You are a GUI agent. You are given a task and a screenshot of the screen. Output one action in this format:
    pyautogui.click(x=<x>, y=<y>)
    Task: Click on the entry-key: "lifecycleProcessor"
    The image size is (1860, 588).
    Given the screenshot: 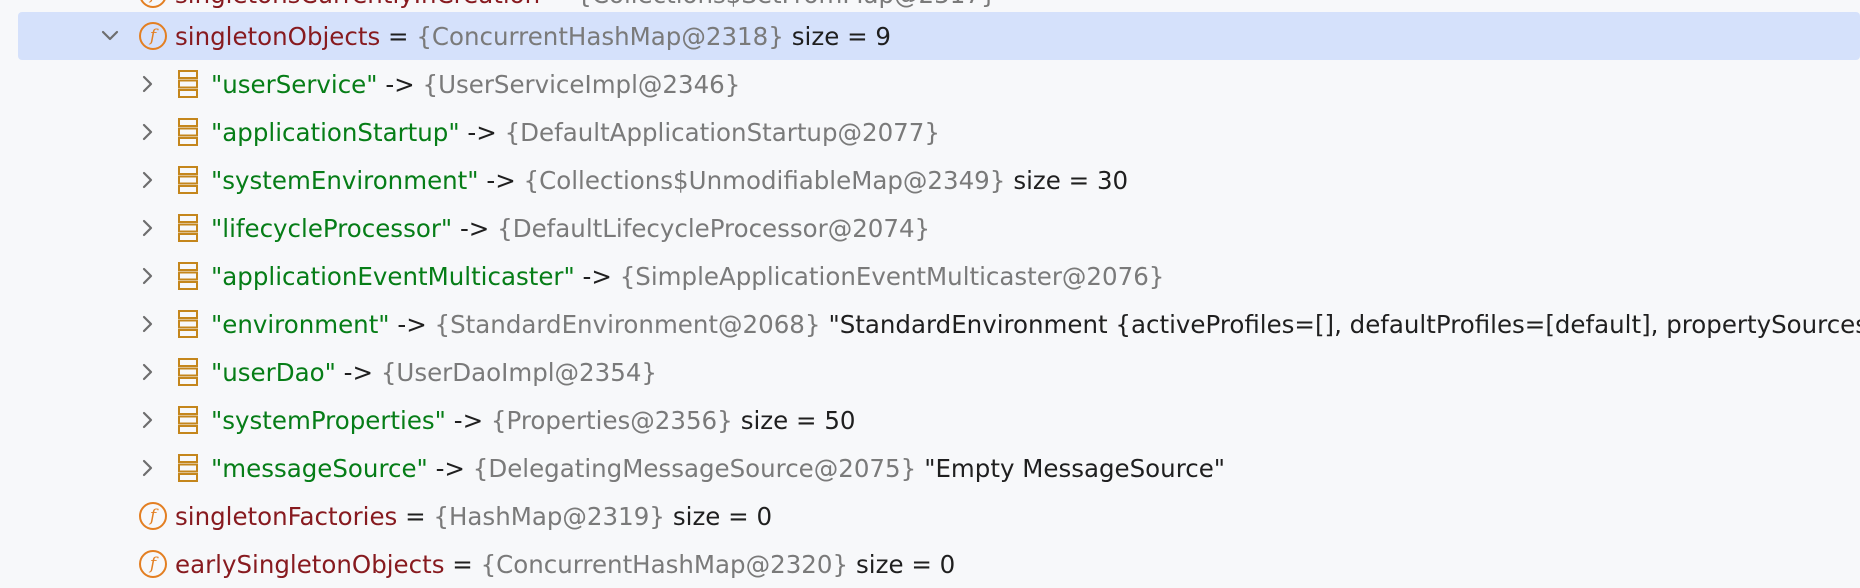 What is the action you would take?
    pyautogui.click(x=332, y=228)
    